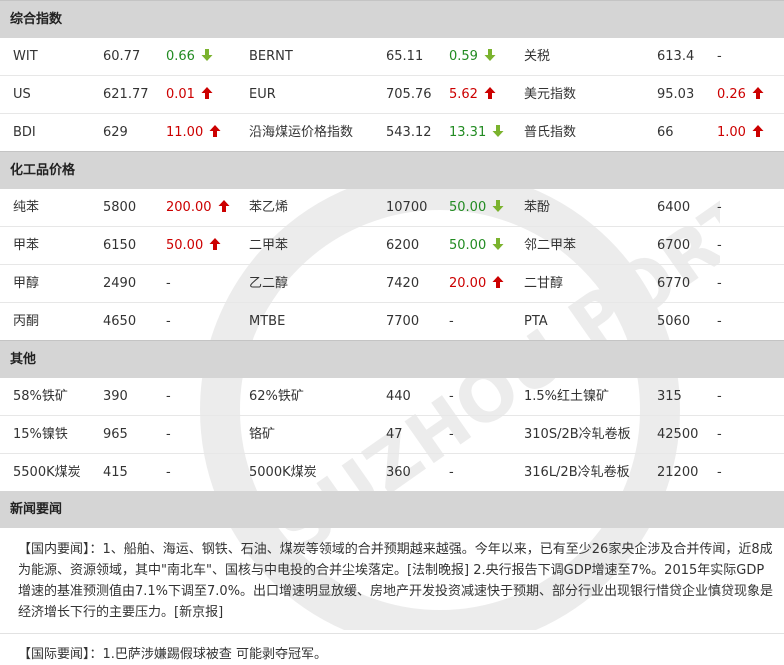 The image size is (784, 665). I want to click on change-value: 5.62, so click(463, 94).